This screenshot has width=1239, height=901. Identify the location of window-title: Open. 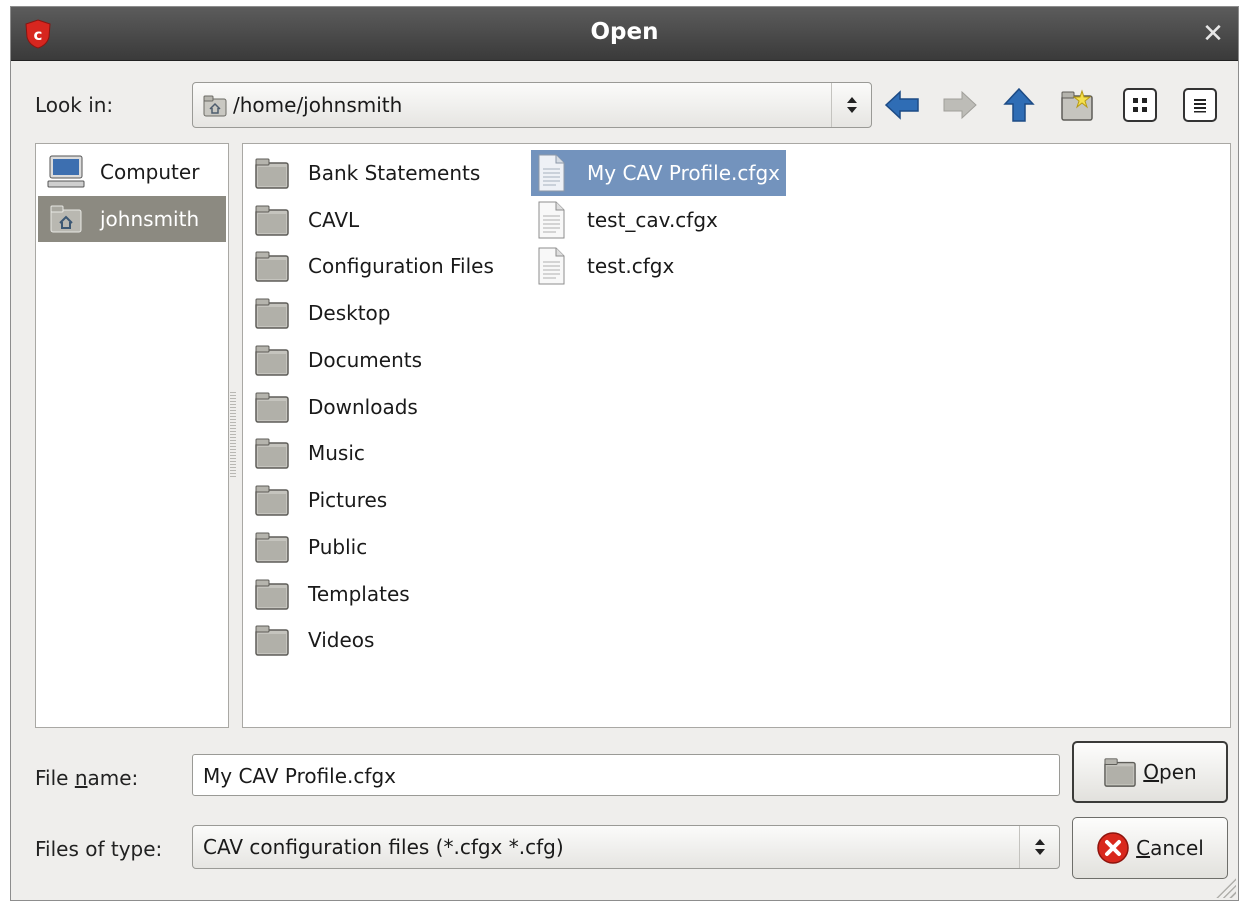
(624, 32).